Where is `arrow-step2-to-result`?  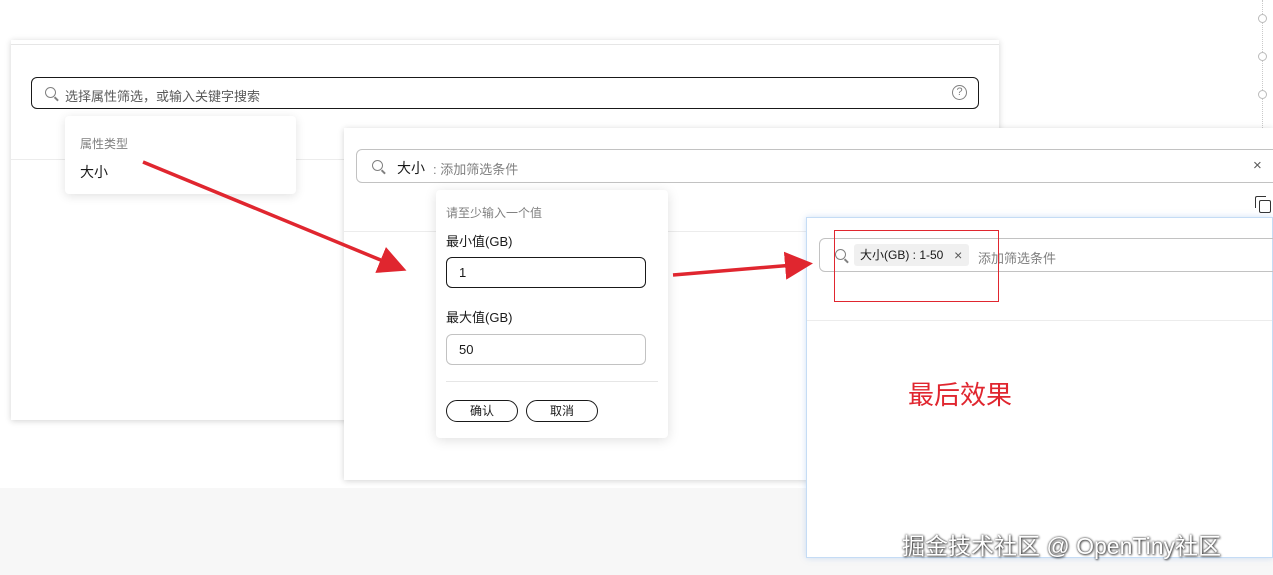
arrow-step2-to-result is located at coordinates (742, 265).